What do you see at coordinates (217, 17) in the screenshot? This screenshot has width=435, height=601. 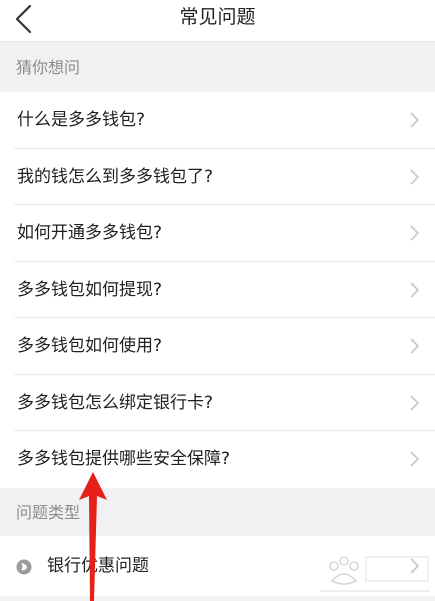 I see `page-title: 常见问题` at bounding box center [217, 17].